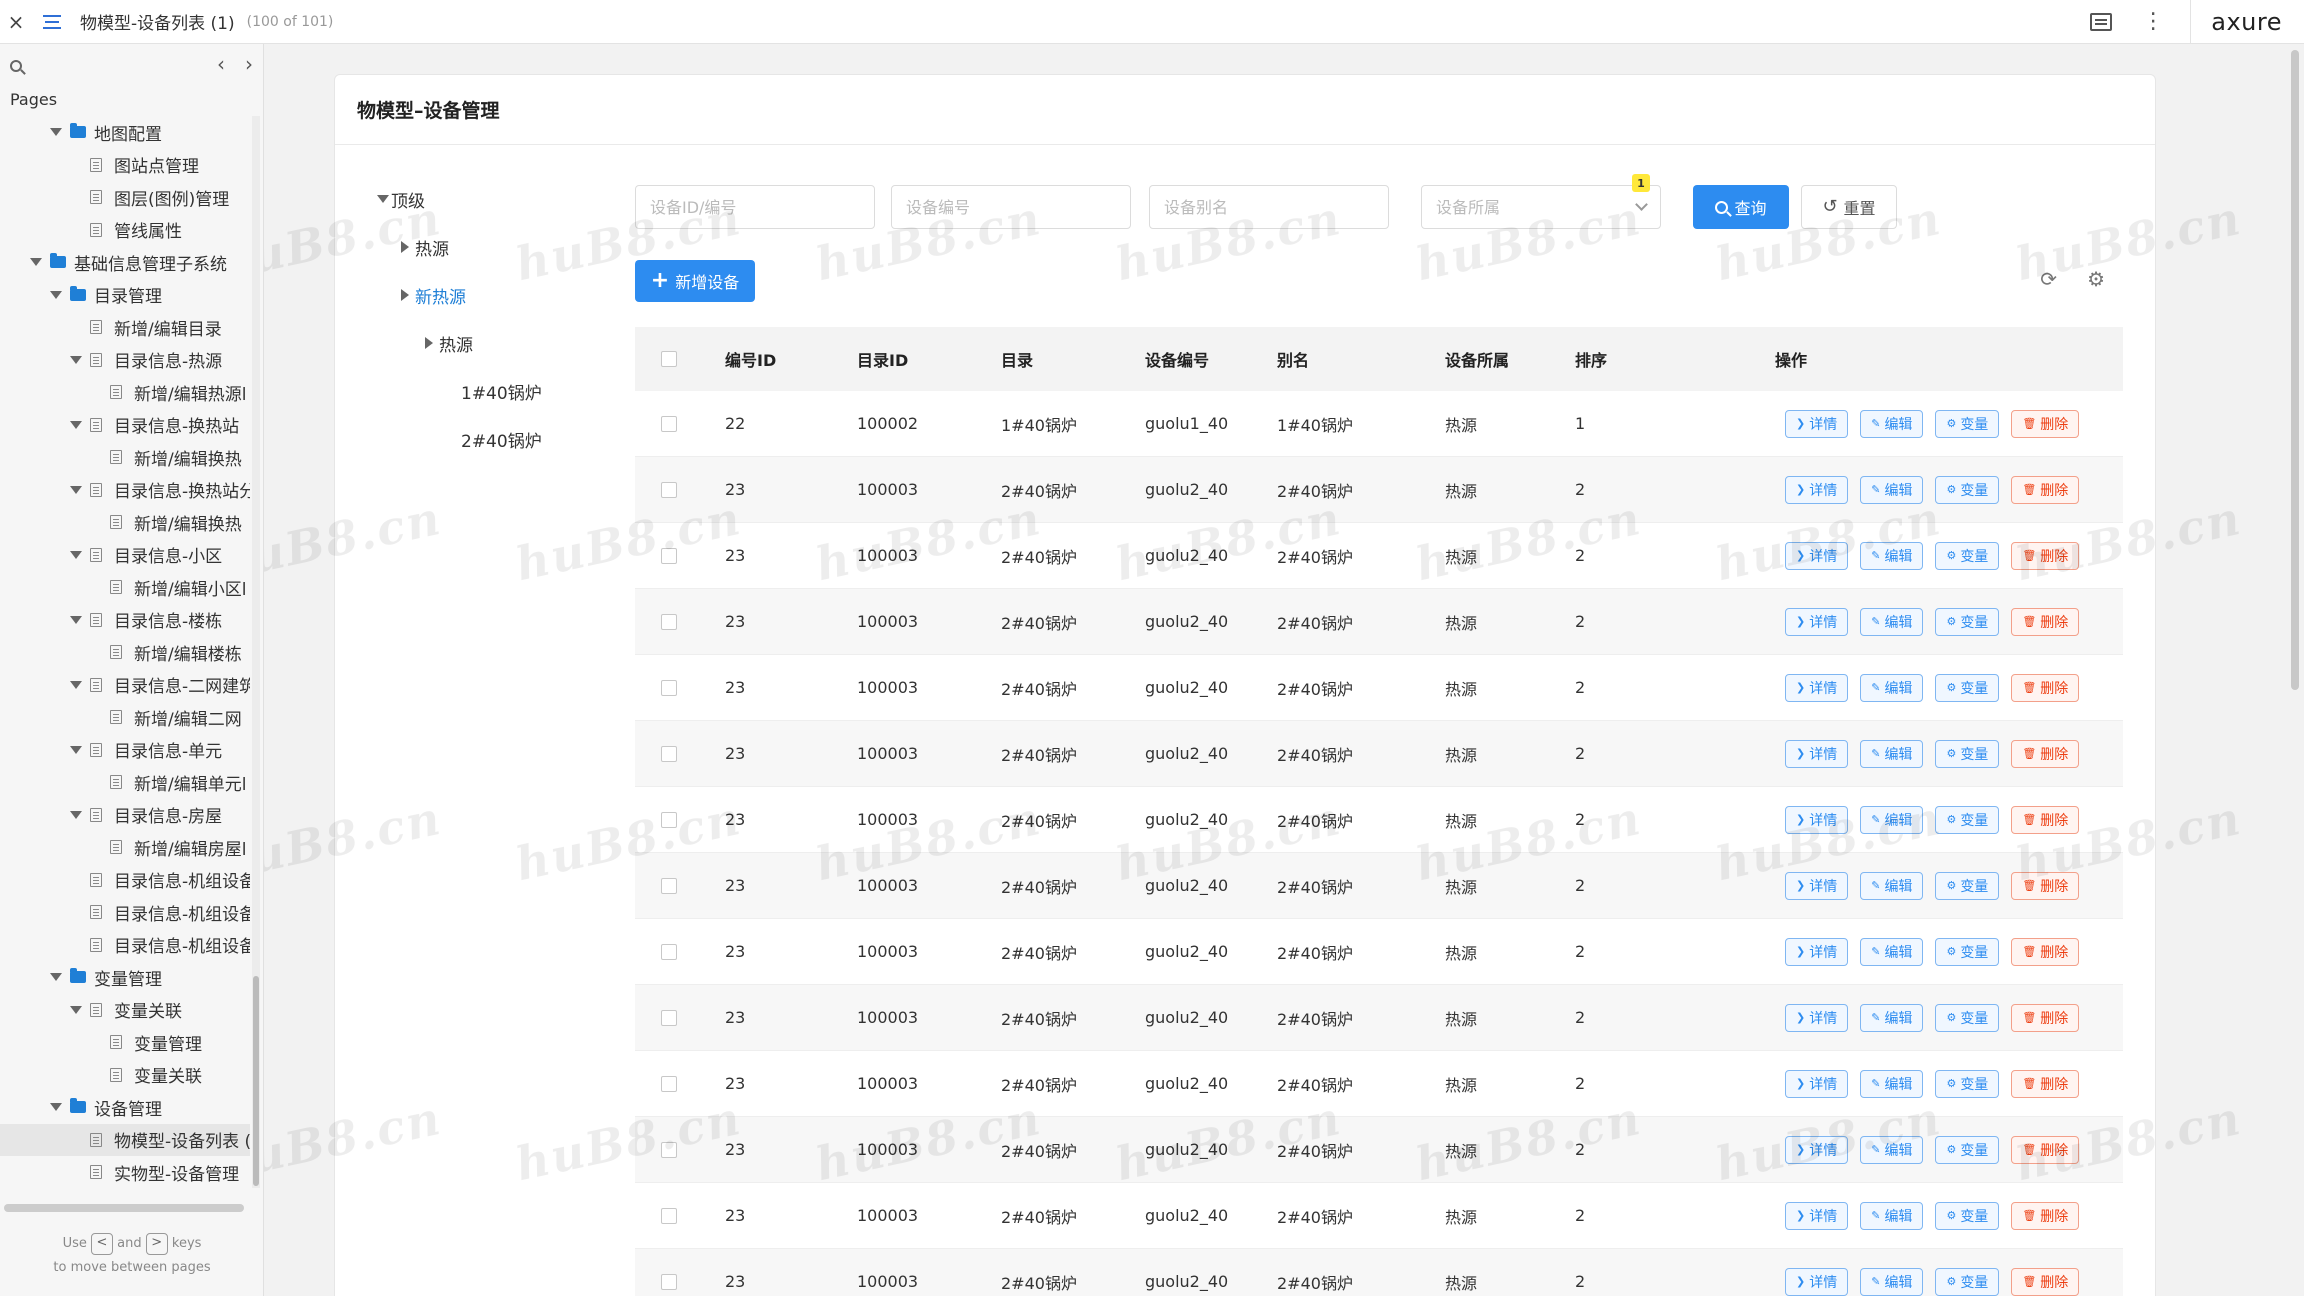 This screenshot has width=2304, height=1296. What do you see at coordinates (2153, 22) in the screenshot?
I see `more-options-icon: ⋮` at bounding box center [2153, 22].